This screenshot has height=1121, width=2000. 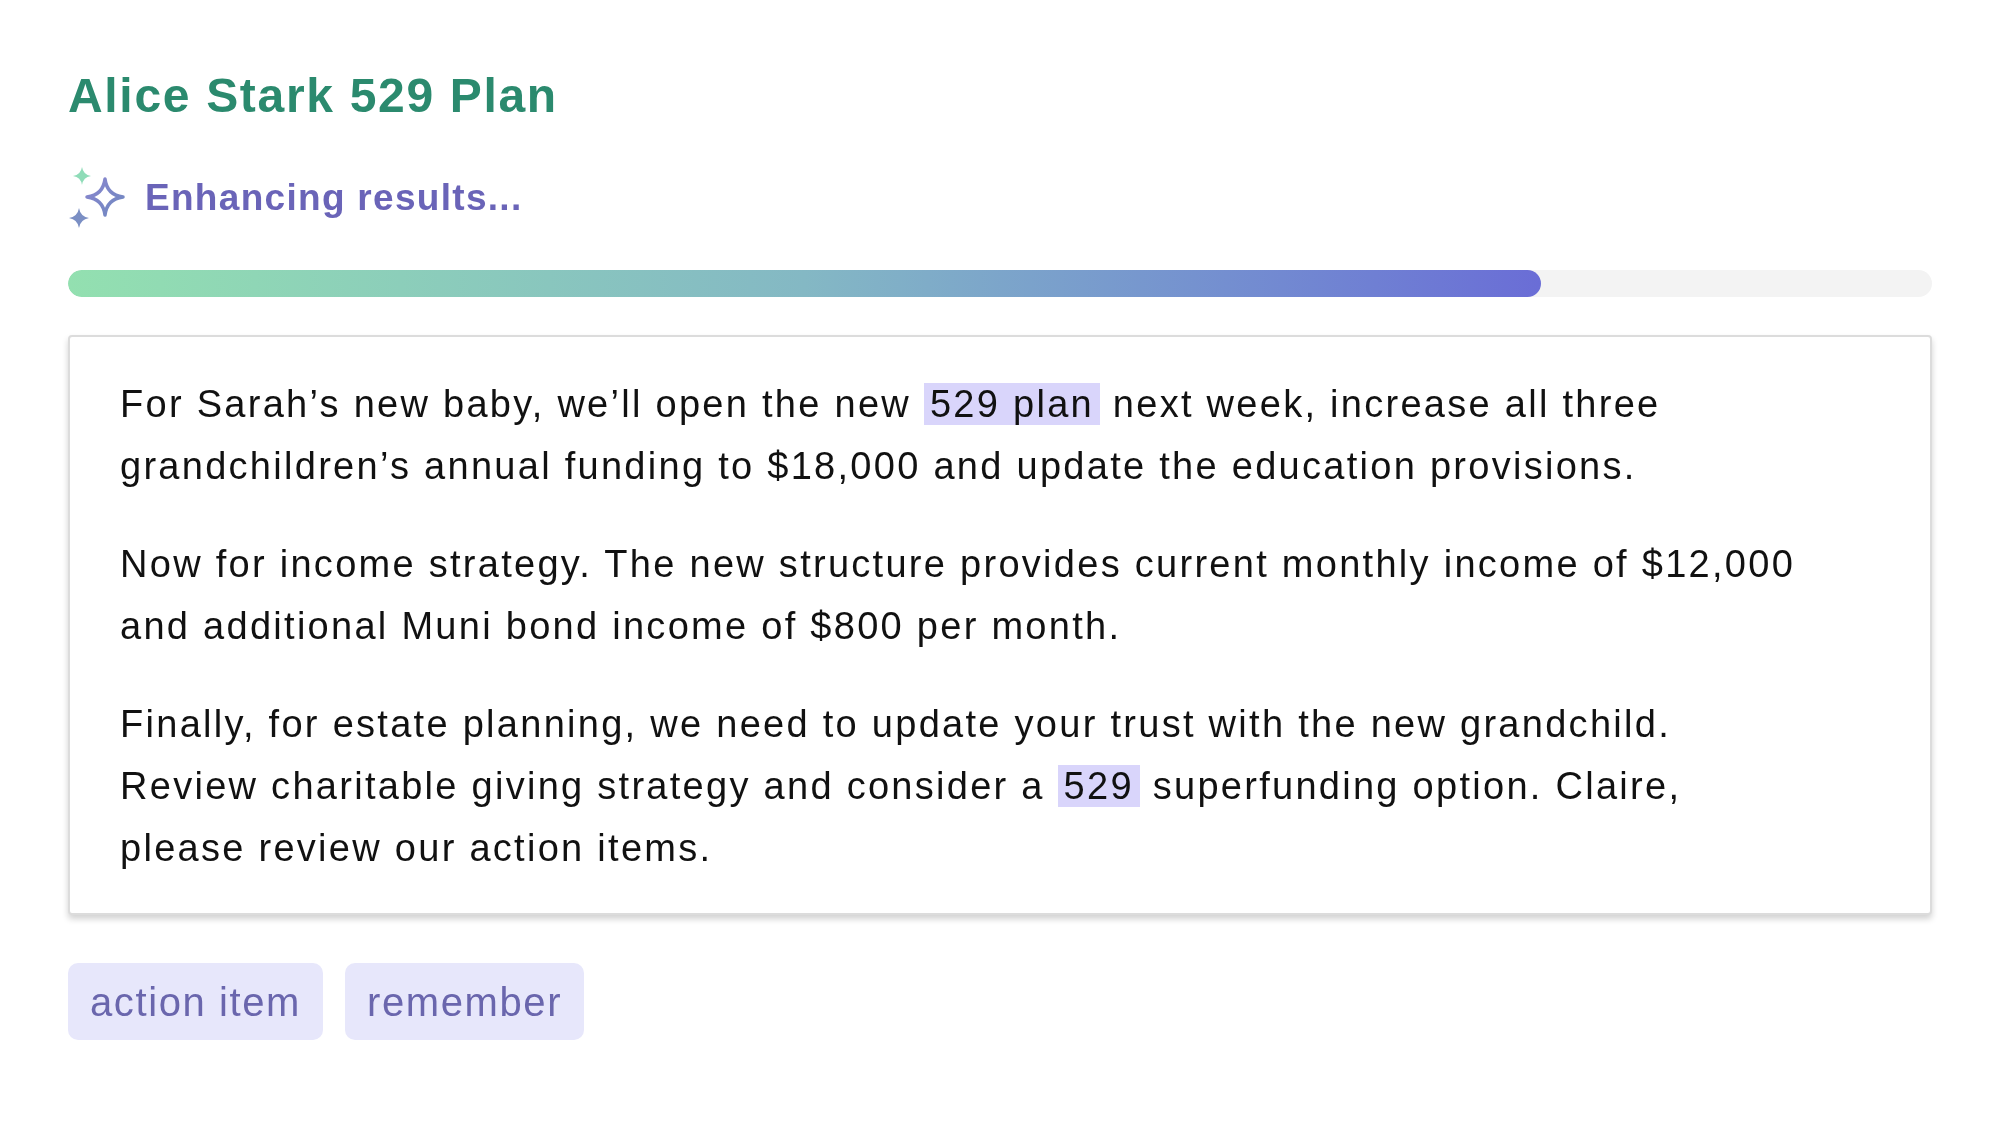 What do you see at coordinates (891, 435) in the screenshot?
I see `note-paragraph: For Sarah’s new baby, we’ll open the new 529 plan next week, increase all three grandchildren’s annual funding to $18,000 and update the education provisions.` at bounding box center [891, 435].